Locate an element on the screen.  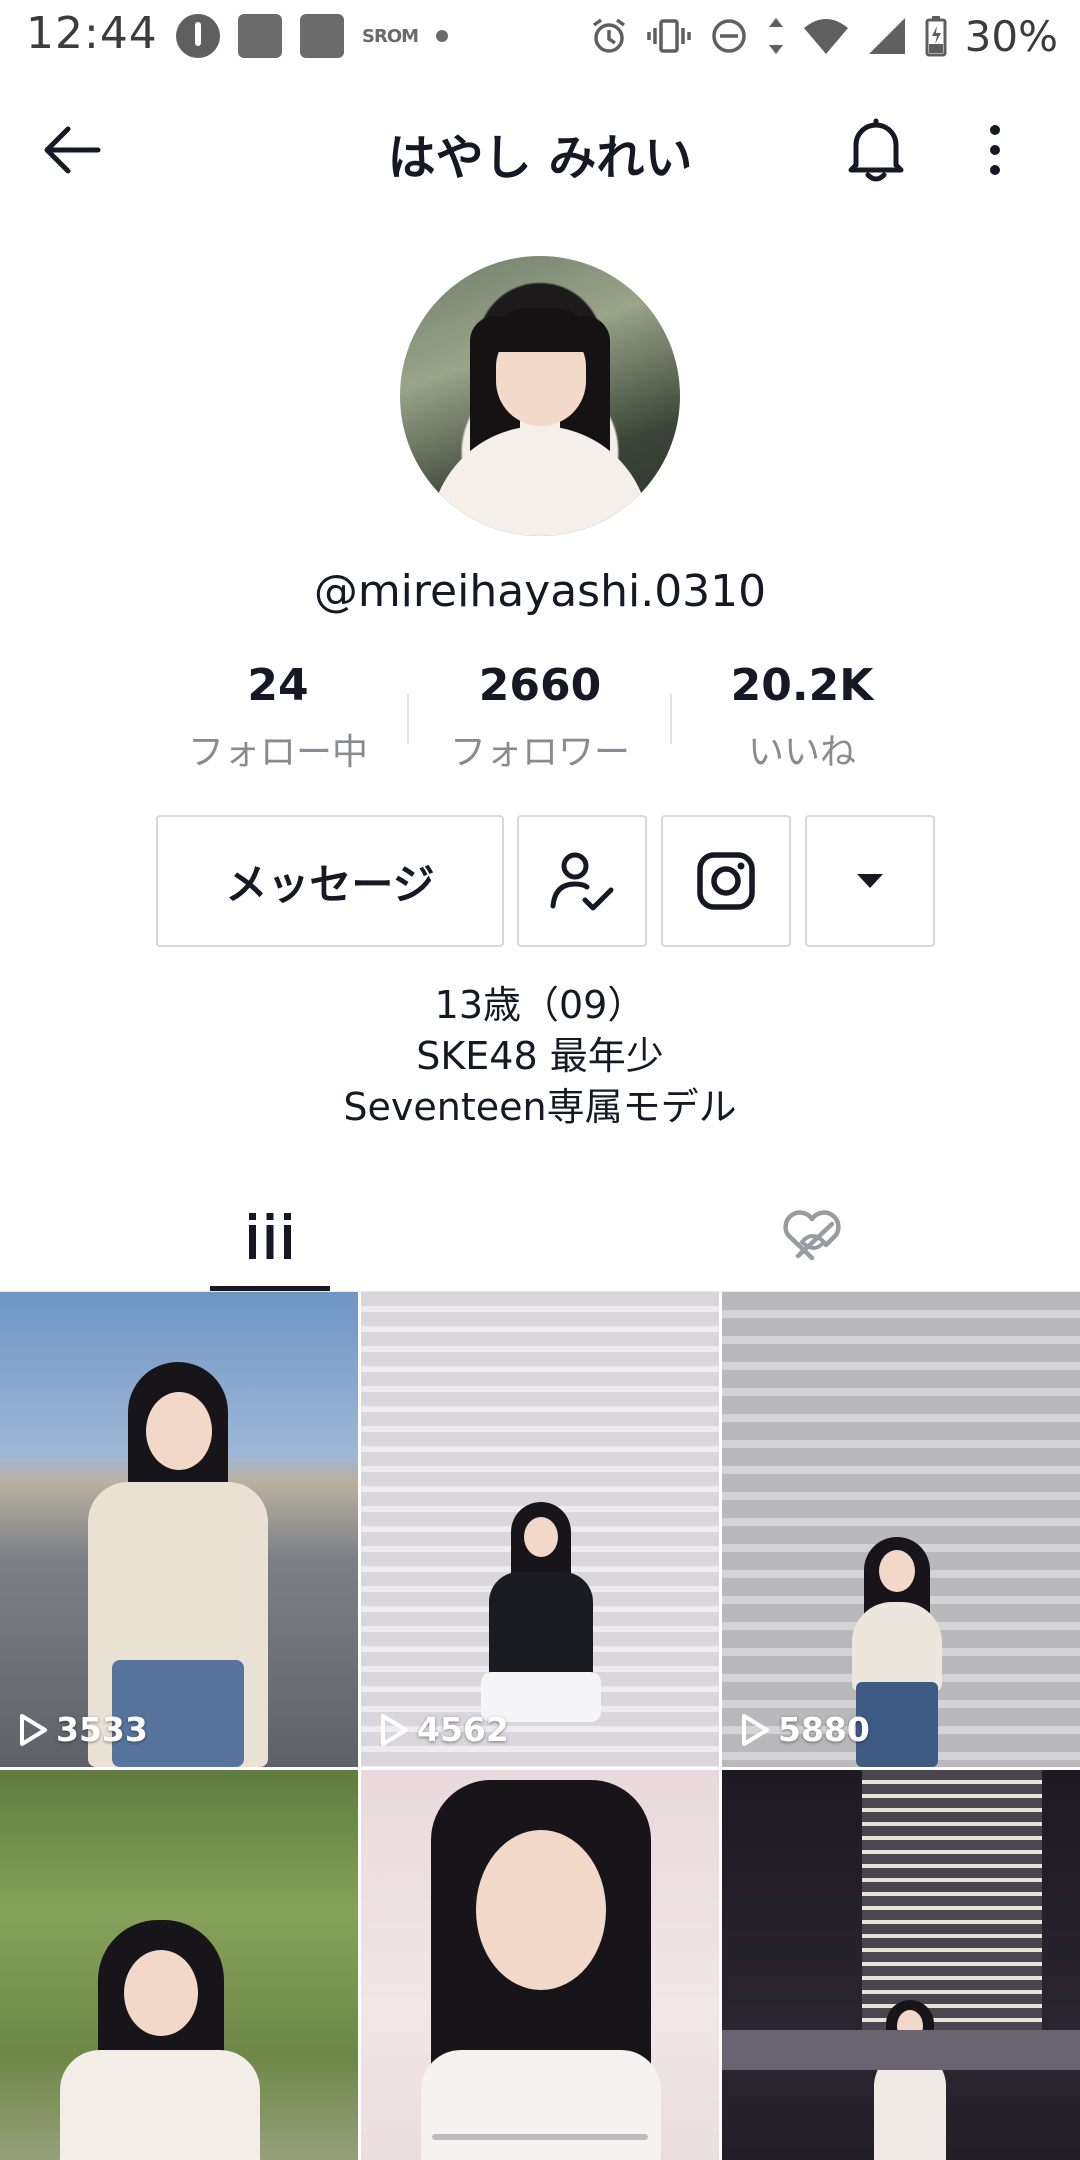
more-actions-dropdown is located at coordinates (870, 881).